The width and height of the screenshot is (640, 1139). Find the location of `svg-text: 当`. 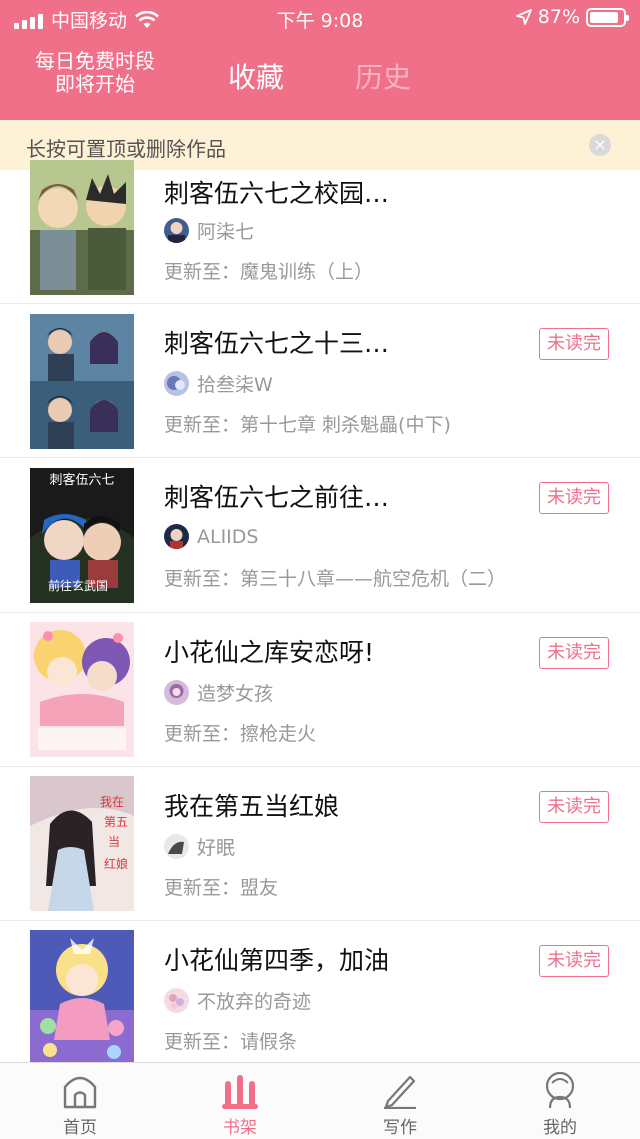

svg-text: 当 is located at coordinates (114, 842).